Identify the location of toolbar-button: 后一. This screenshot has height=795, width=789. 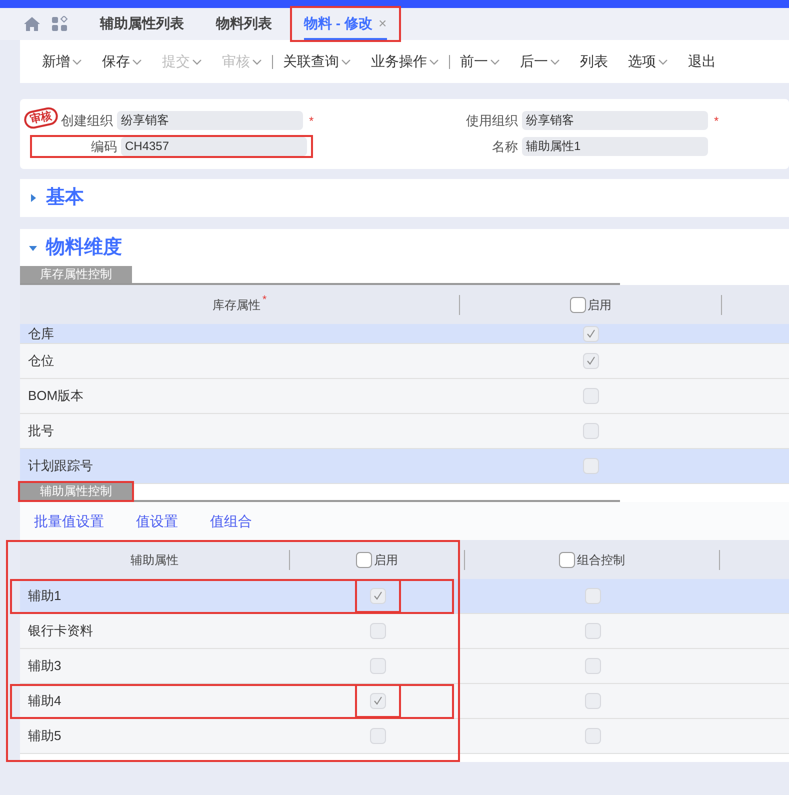
(540, 61).